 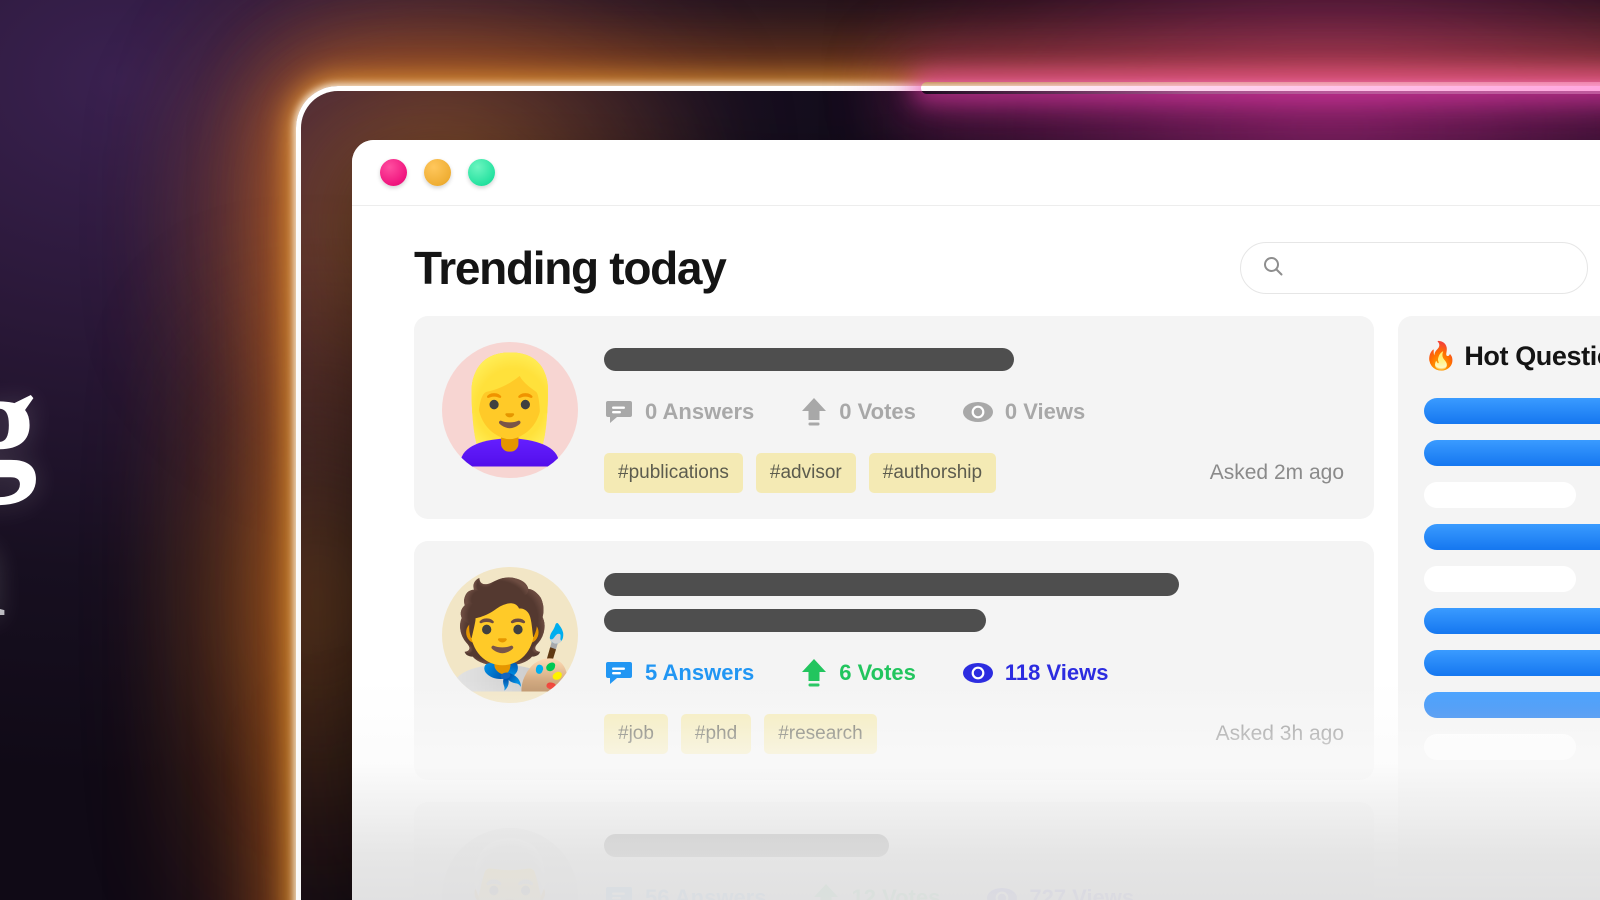 What do you see at coordinates (974, 734) in the screenshot?
I see `tag-row: #job #phd #research Asked 3h ago` at bounding box center [974, 734].